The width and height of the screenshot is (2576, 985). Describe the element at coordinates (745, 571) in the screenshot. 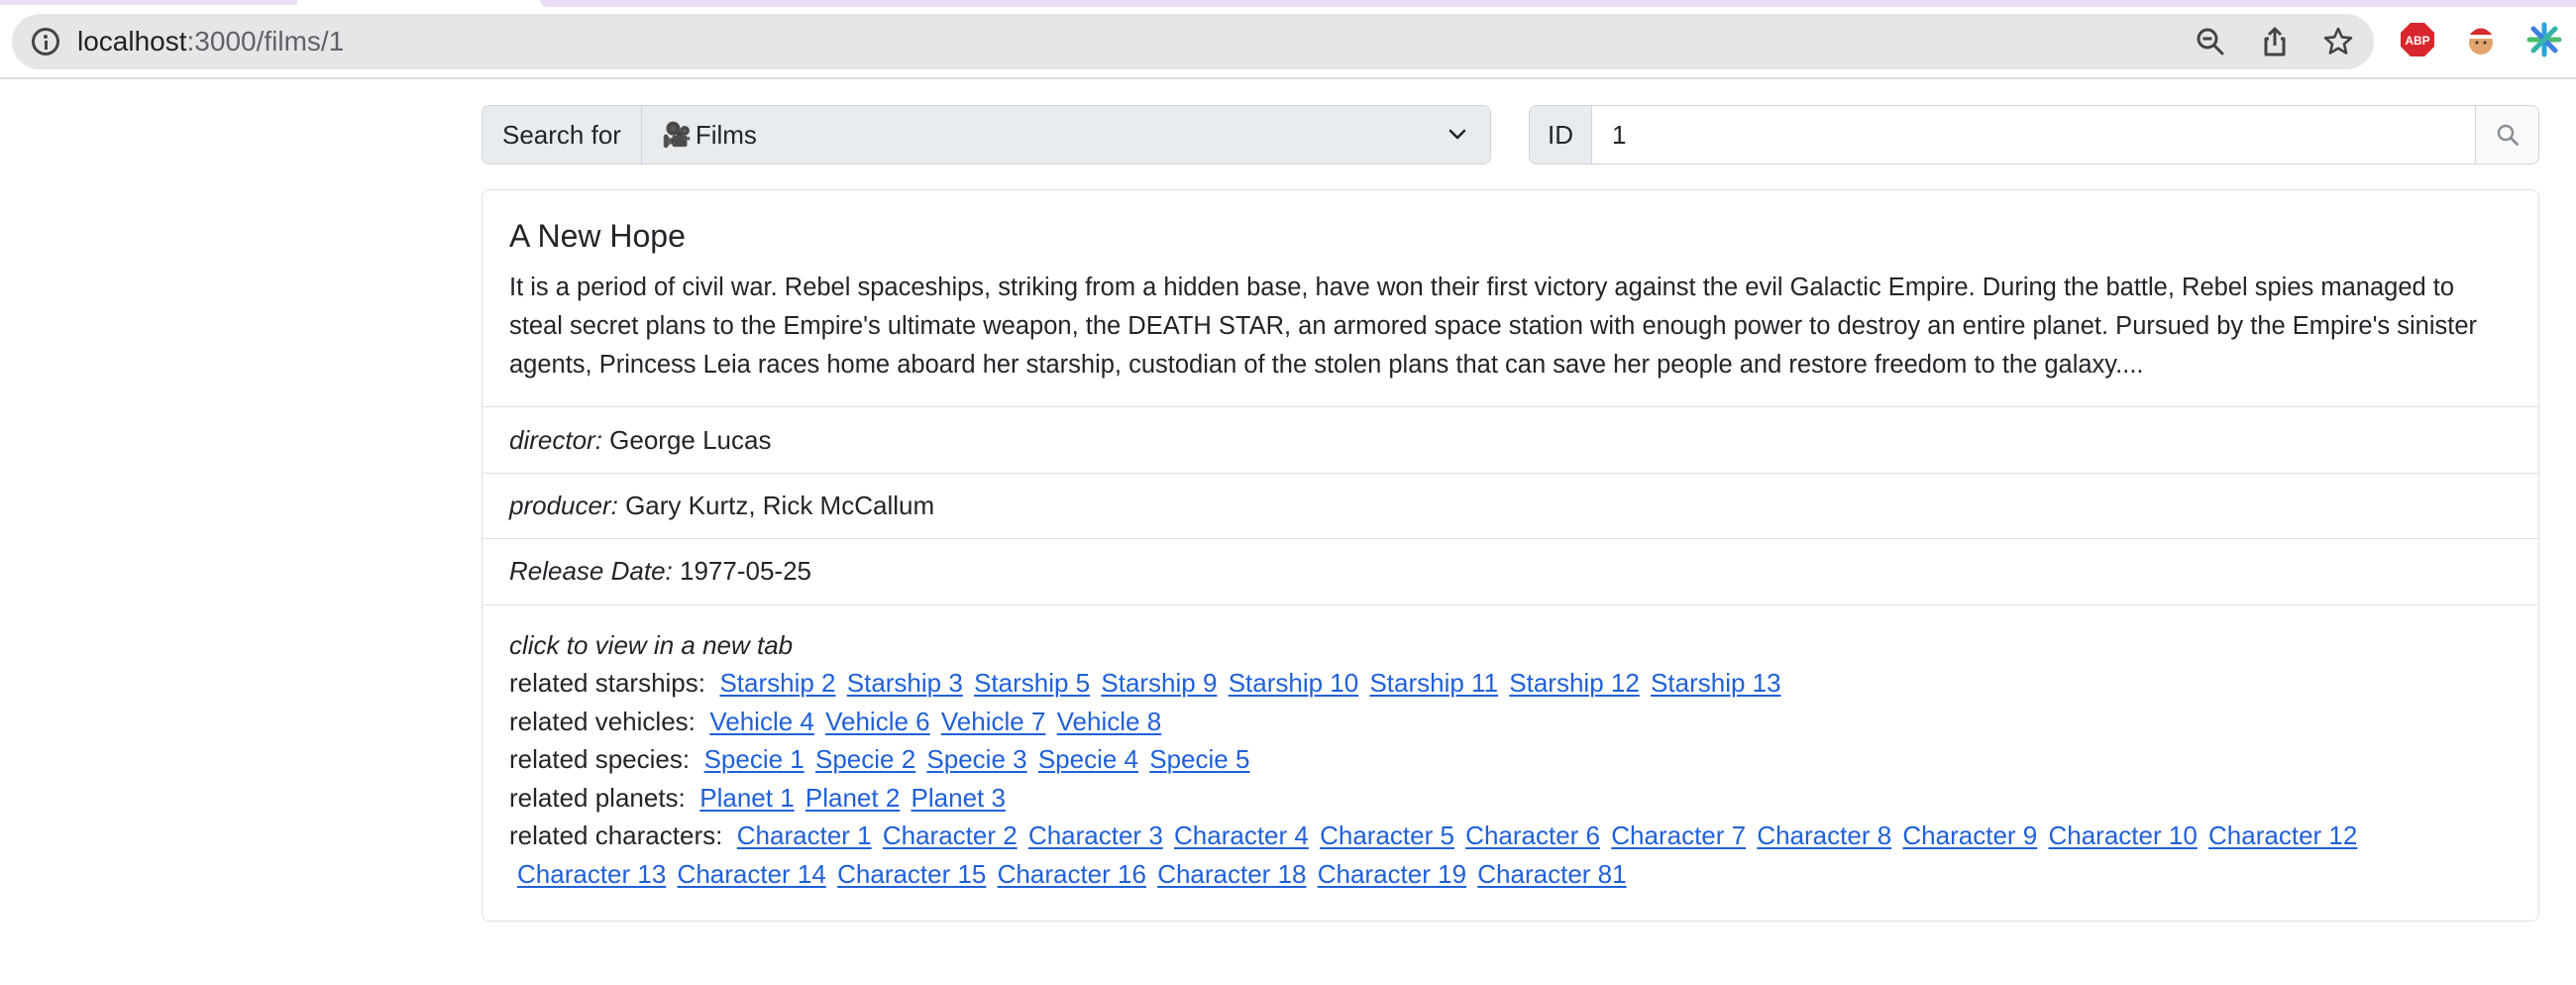

I see `release-date-value: 1977-05-25` at that location.